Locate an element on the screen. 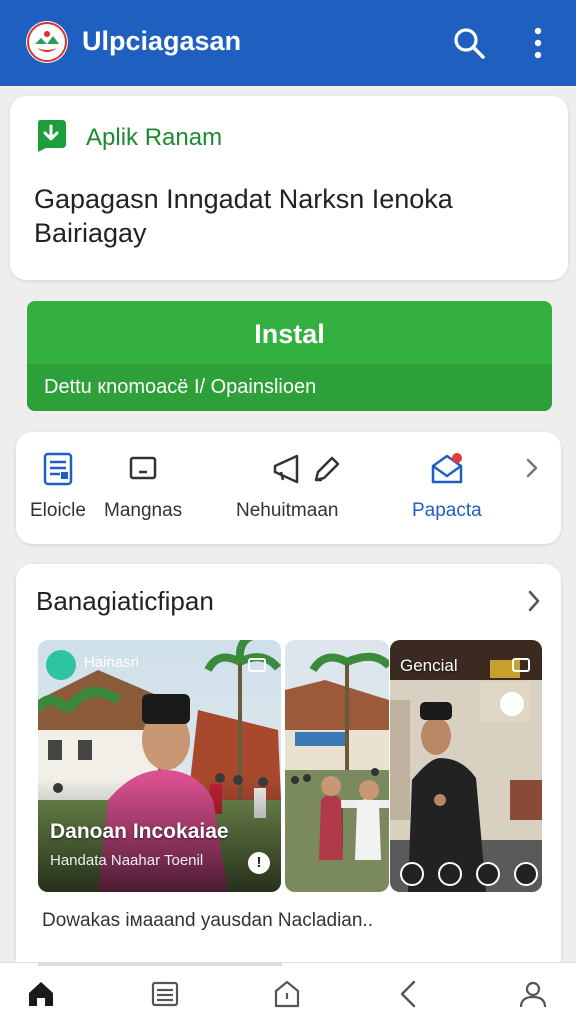 The width and height of the screenshot is (576, 1024). nav-profile is located at coordinates (533, 994).